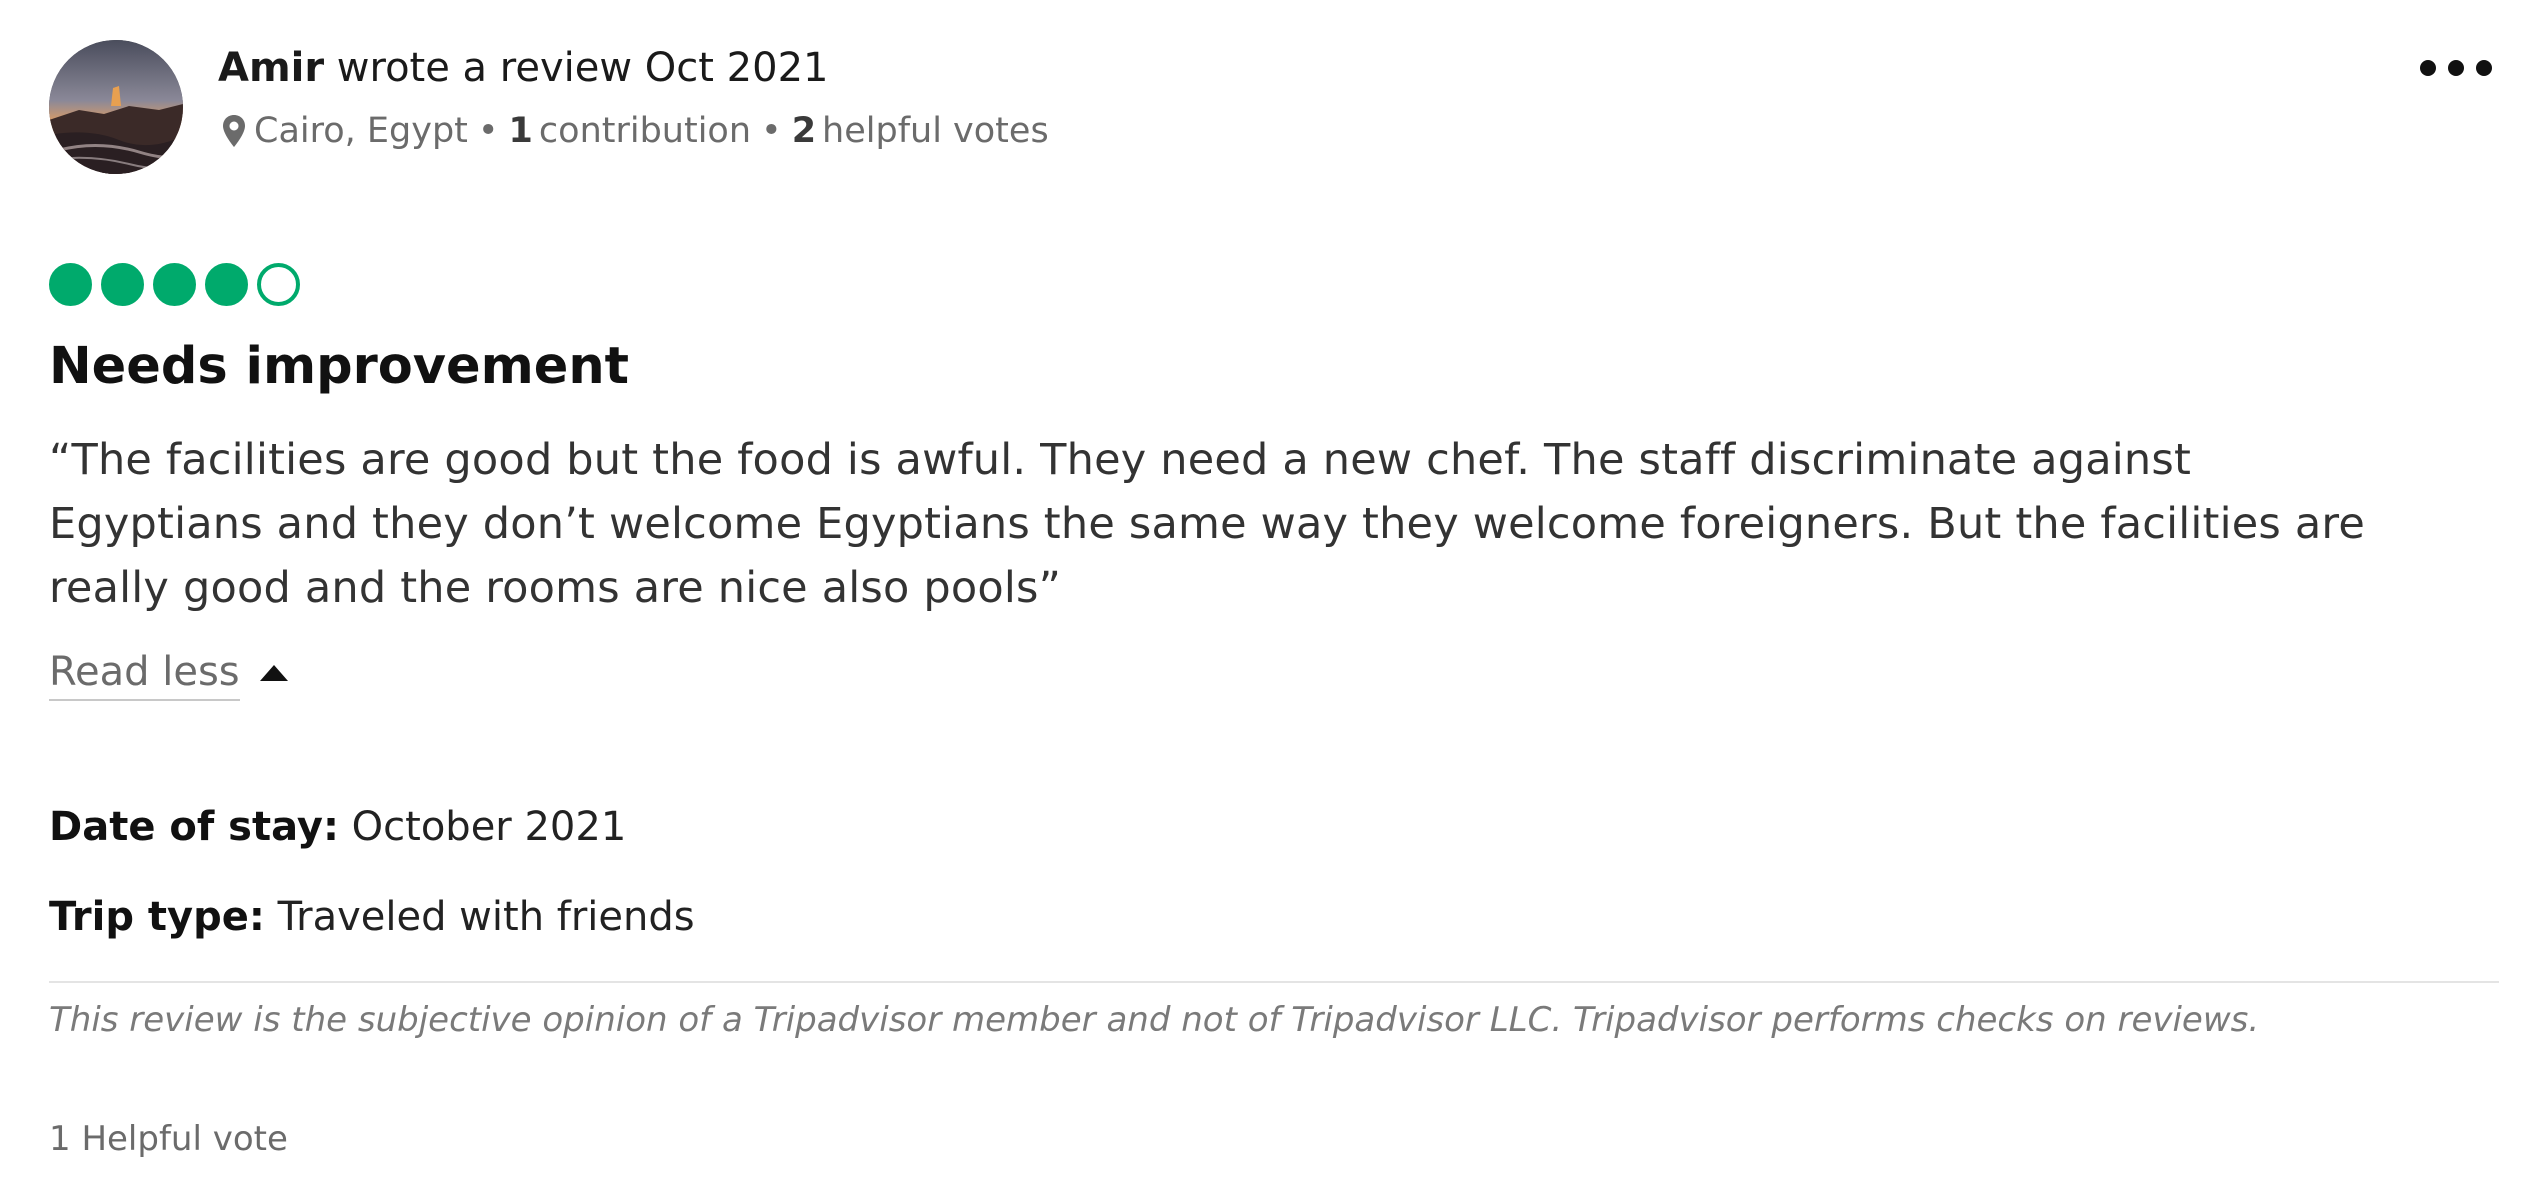 The image size is (2546, 1177). What do you see at coordinates (486, 917) in the screenshot?
I see `trip-type-value: Traveled with friends` at bounding box center [486, 917].